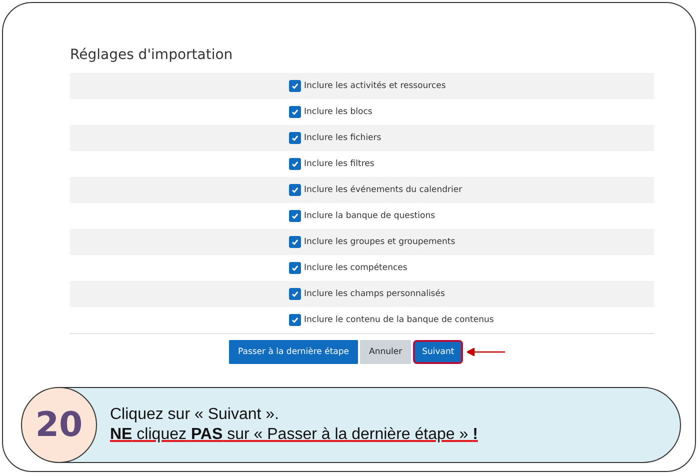 This screenshot has height=476, width=700. I want to click on form-button: Passer à la dernière étape, so click(293, 352).